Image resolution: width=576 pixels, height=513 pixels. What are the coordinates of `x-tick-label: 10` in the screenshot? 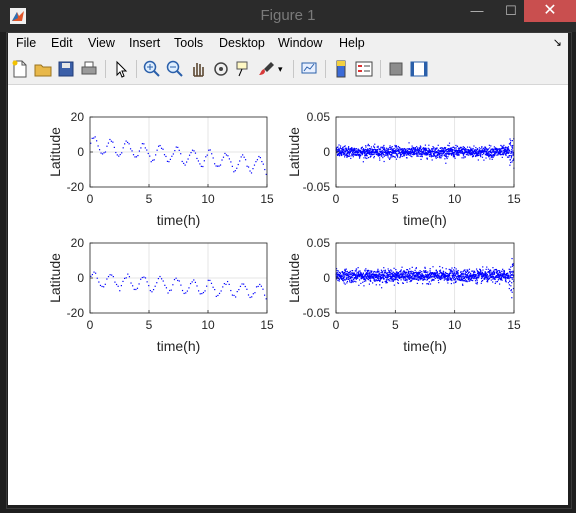 It's located at (208, 199).